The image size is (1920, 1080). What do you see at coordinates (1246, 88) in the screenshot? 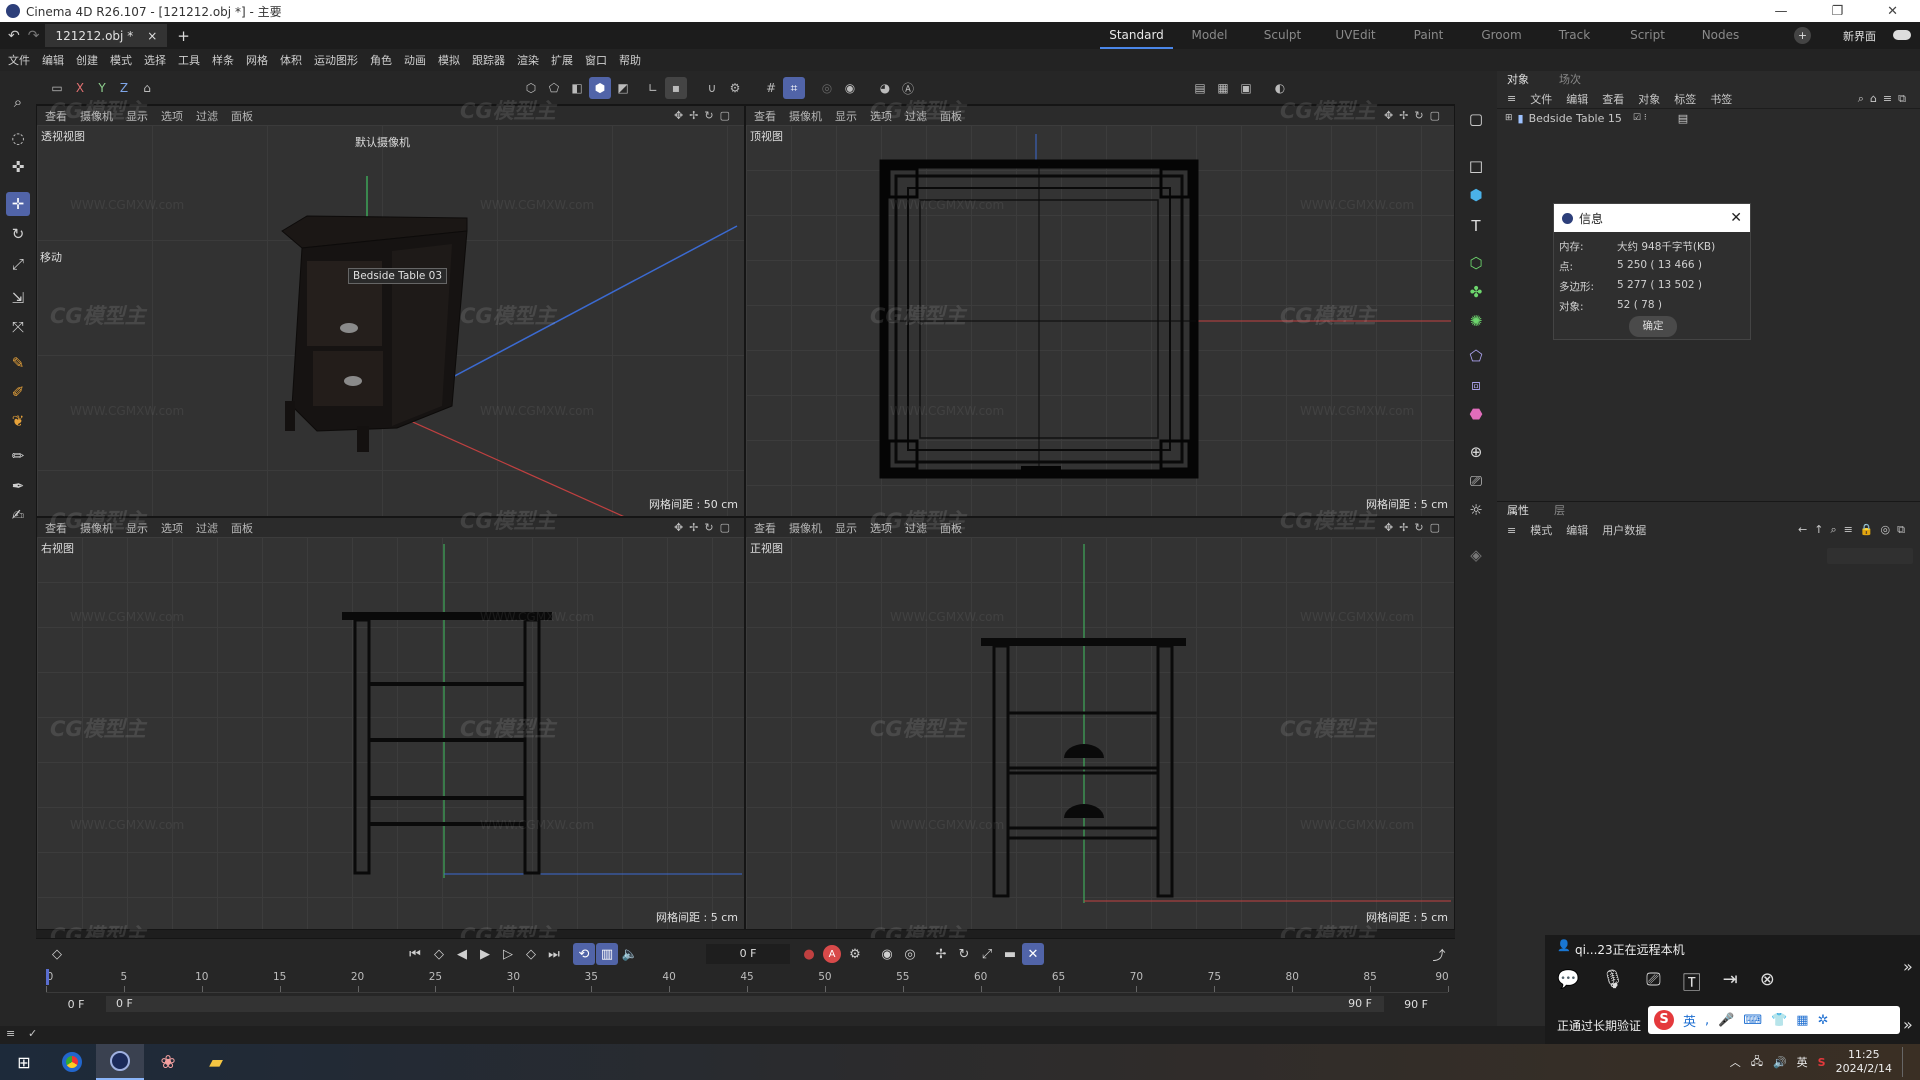
I see `render-picture-viewer-icon: ▣` at bounding box center [1246, 88].